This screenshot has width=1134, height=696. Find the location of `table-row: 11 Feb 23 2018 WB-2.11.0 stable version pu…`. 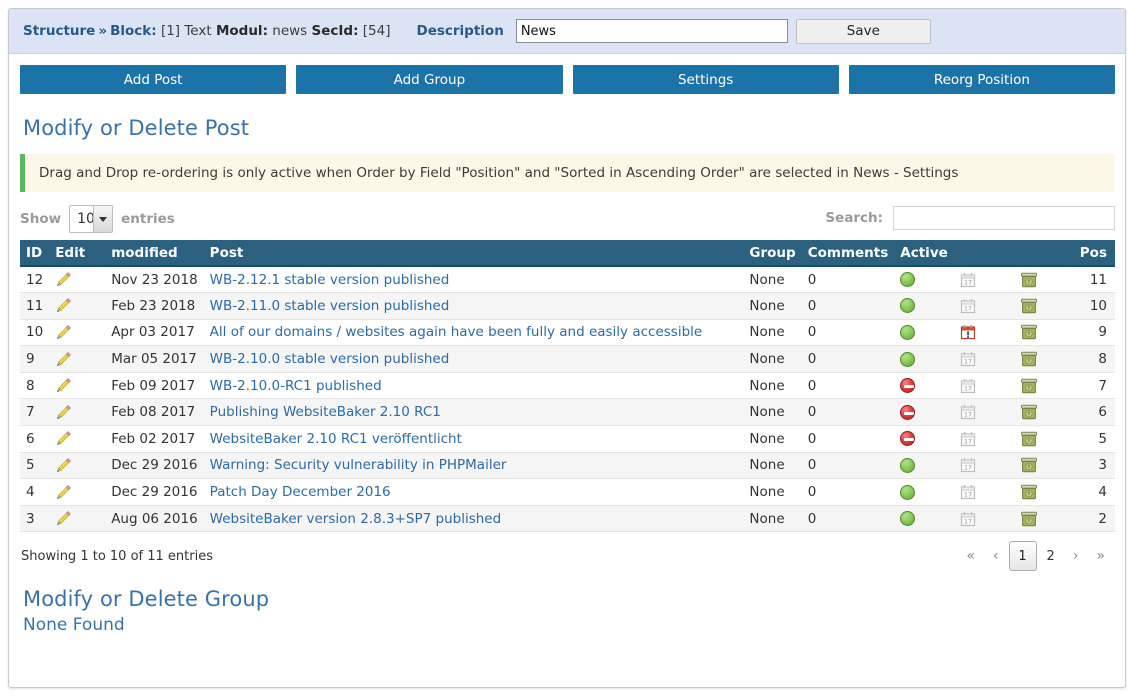

table-row: 11 Feb 23 2018 WB-2.11.0 stable version pu… is located at coordinates (567, 306).